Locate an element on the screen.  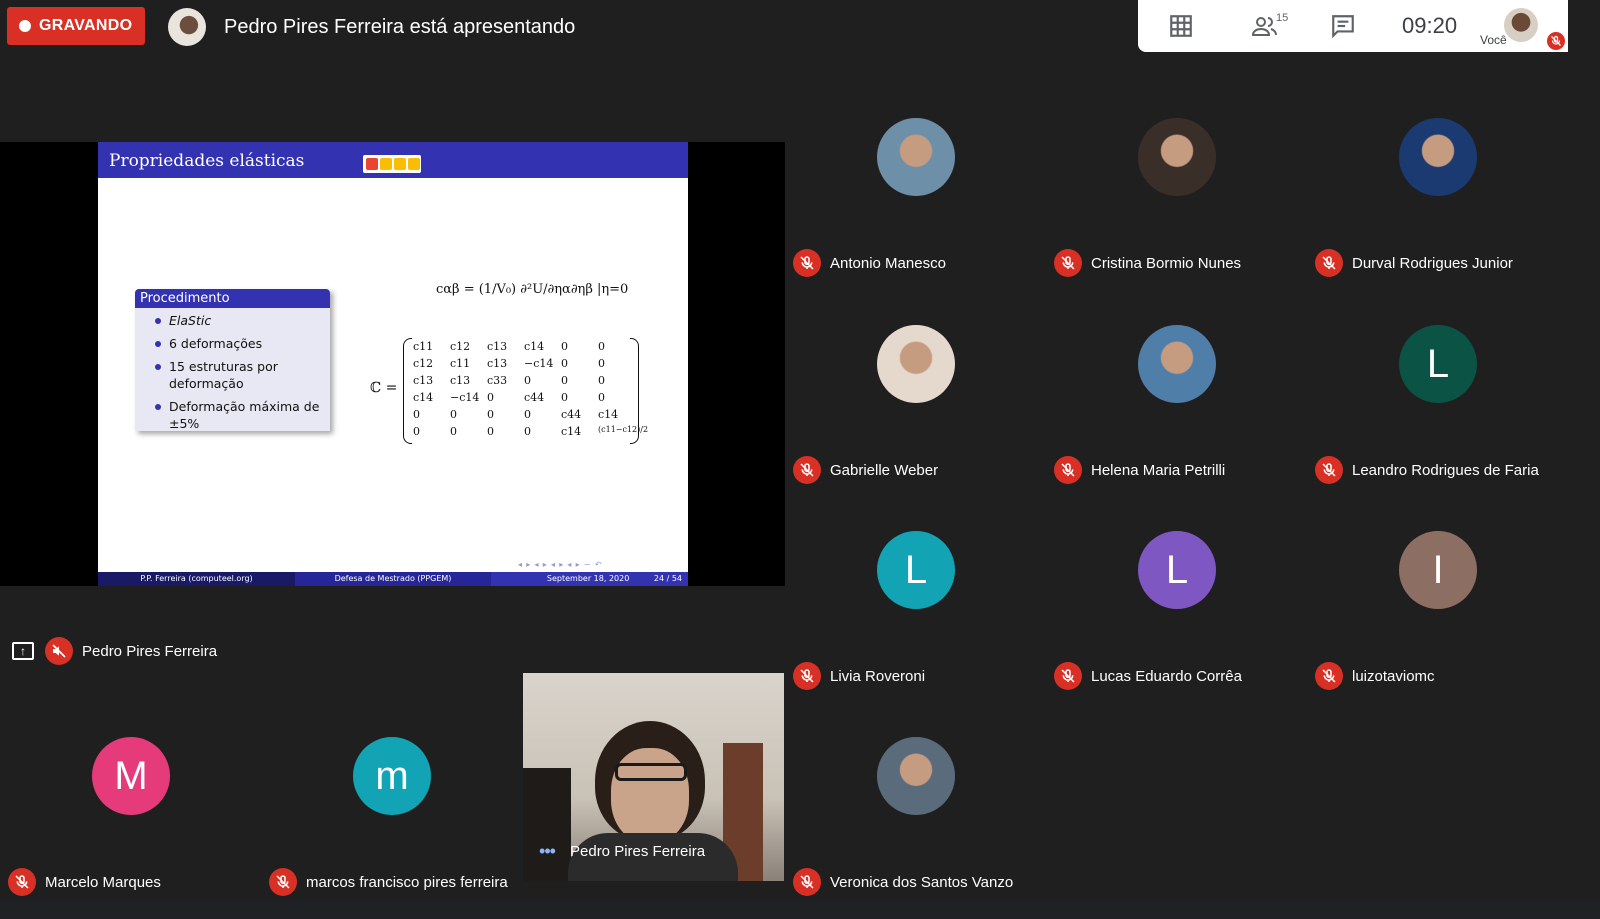
mic-icon is located at coordinates (400, 164).